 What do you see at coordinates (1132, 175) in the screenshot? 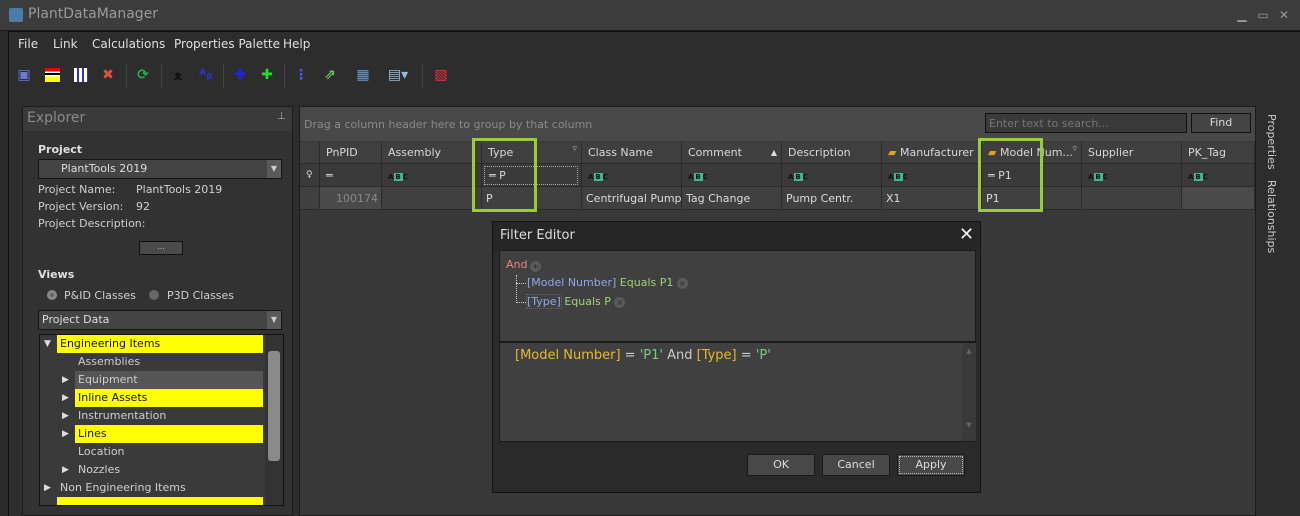
I see `filter-cell-supplier: ABC` at bounding box center [1132, 175].